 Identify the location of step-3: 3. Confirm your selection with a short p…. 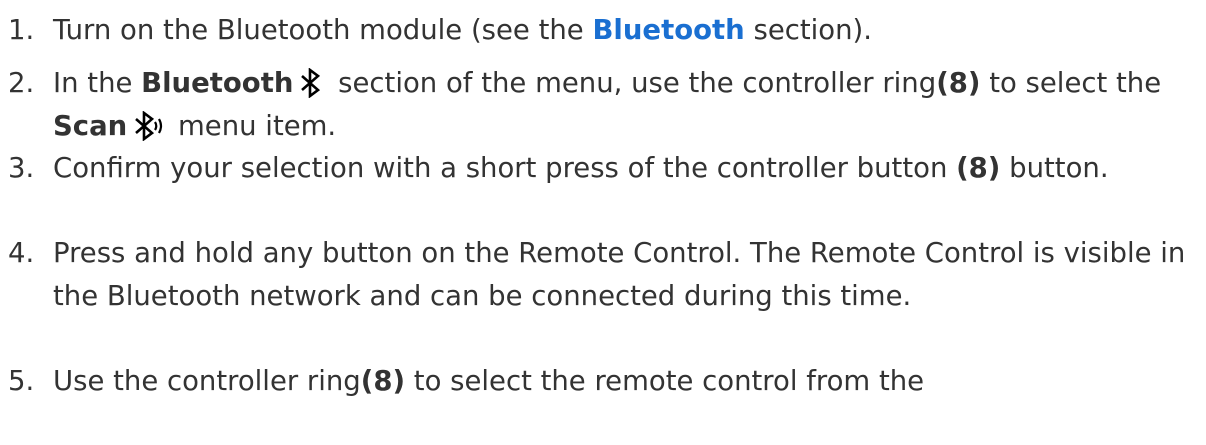
(601, 168).